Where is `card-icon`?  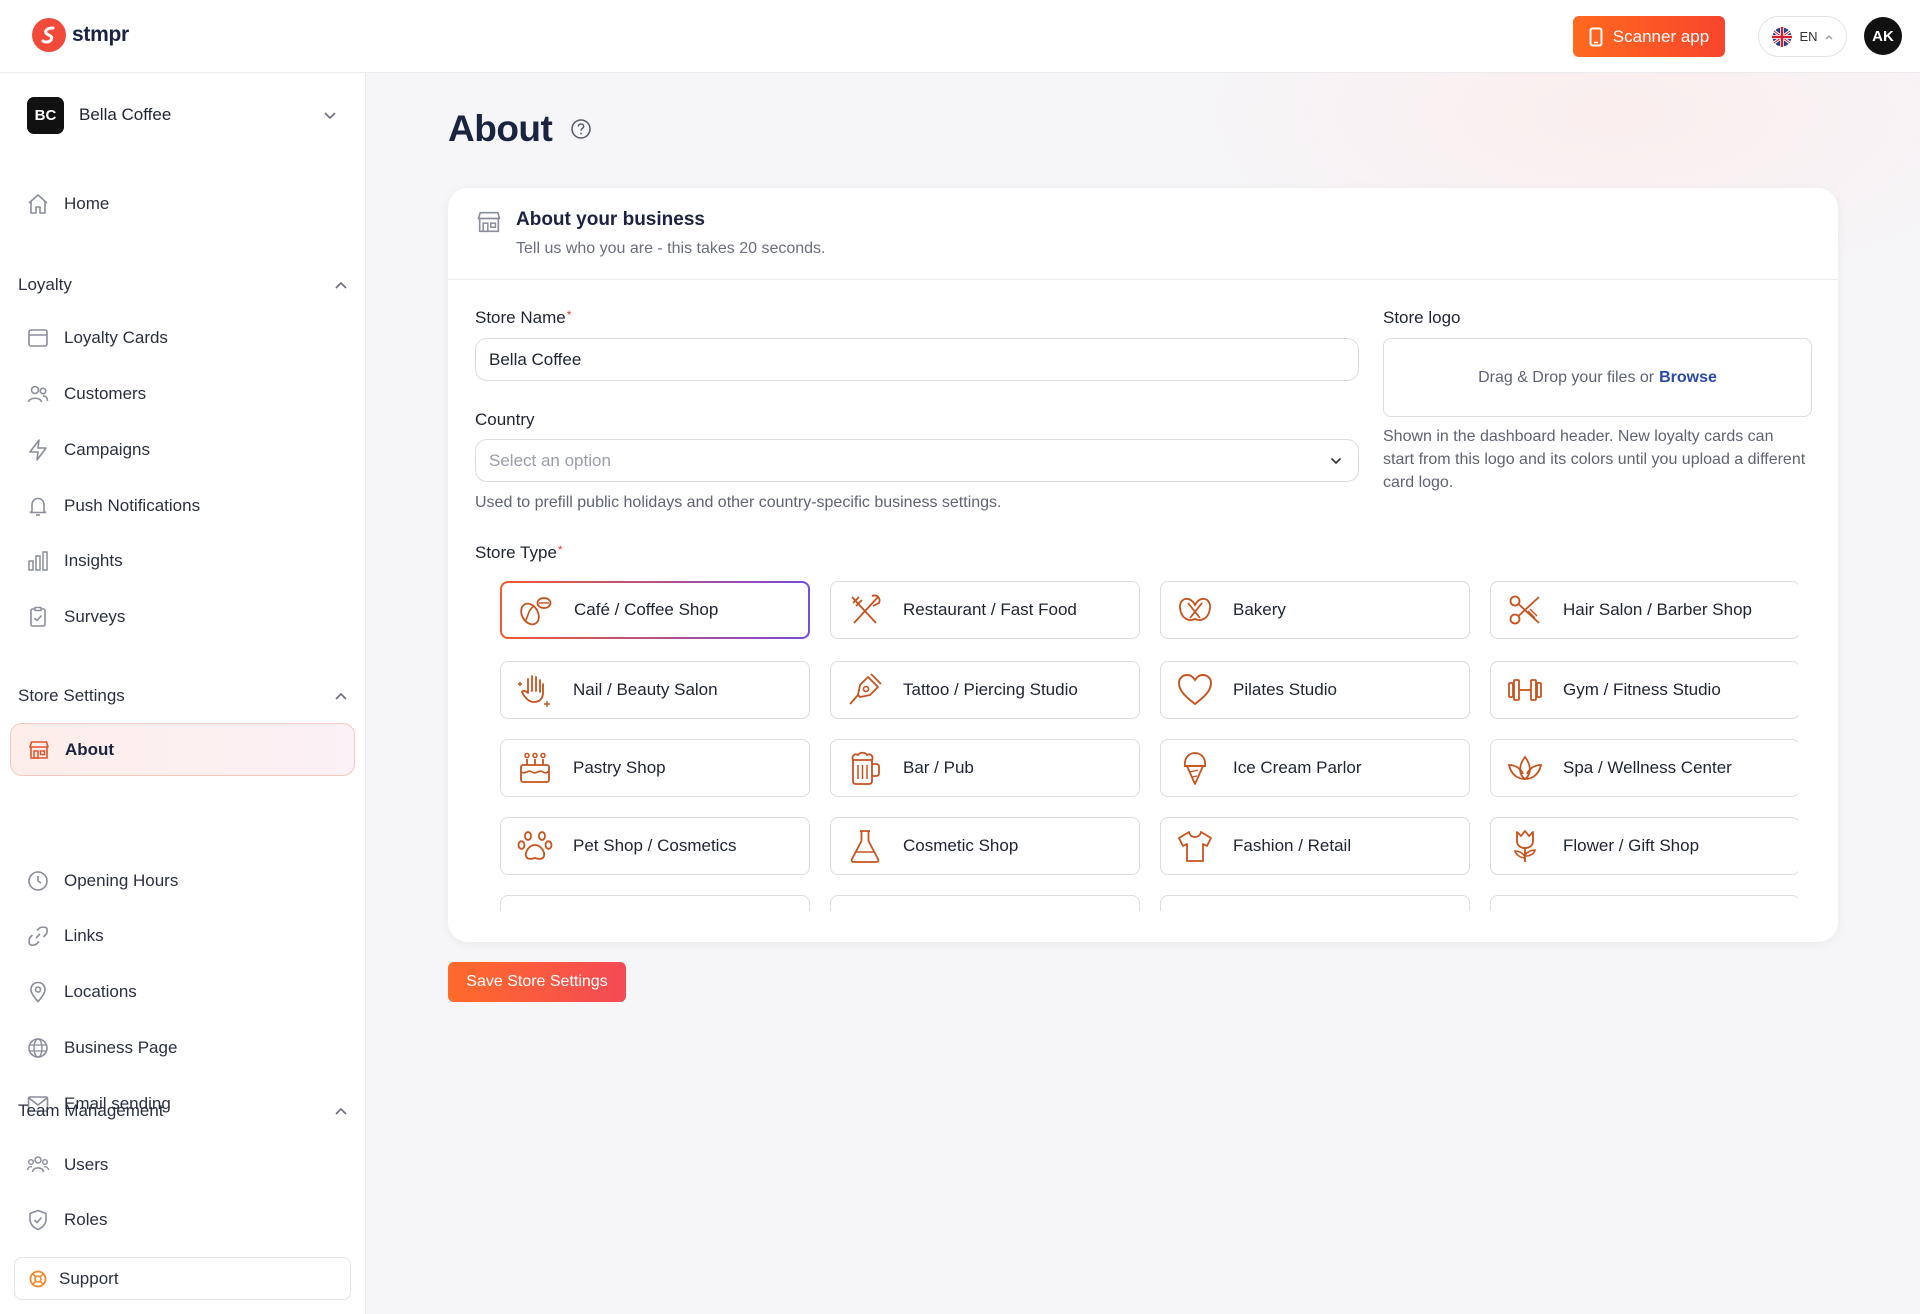
card-icon is located at coordinates (38, 338).